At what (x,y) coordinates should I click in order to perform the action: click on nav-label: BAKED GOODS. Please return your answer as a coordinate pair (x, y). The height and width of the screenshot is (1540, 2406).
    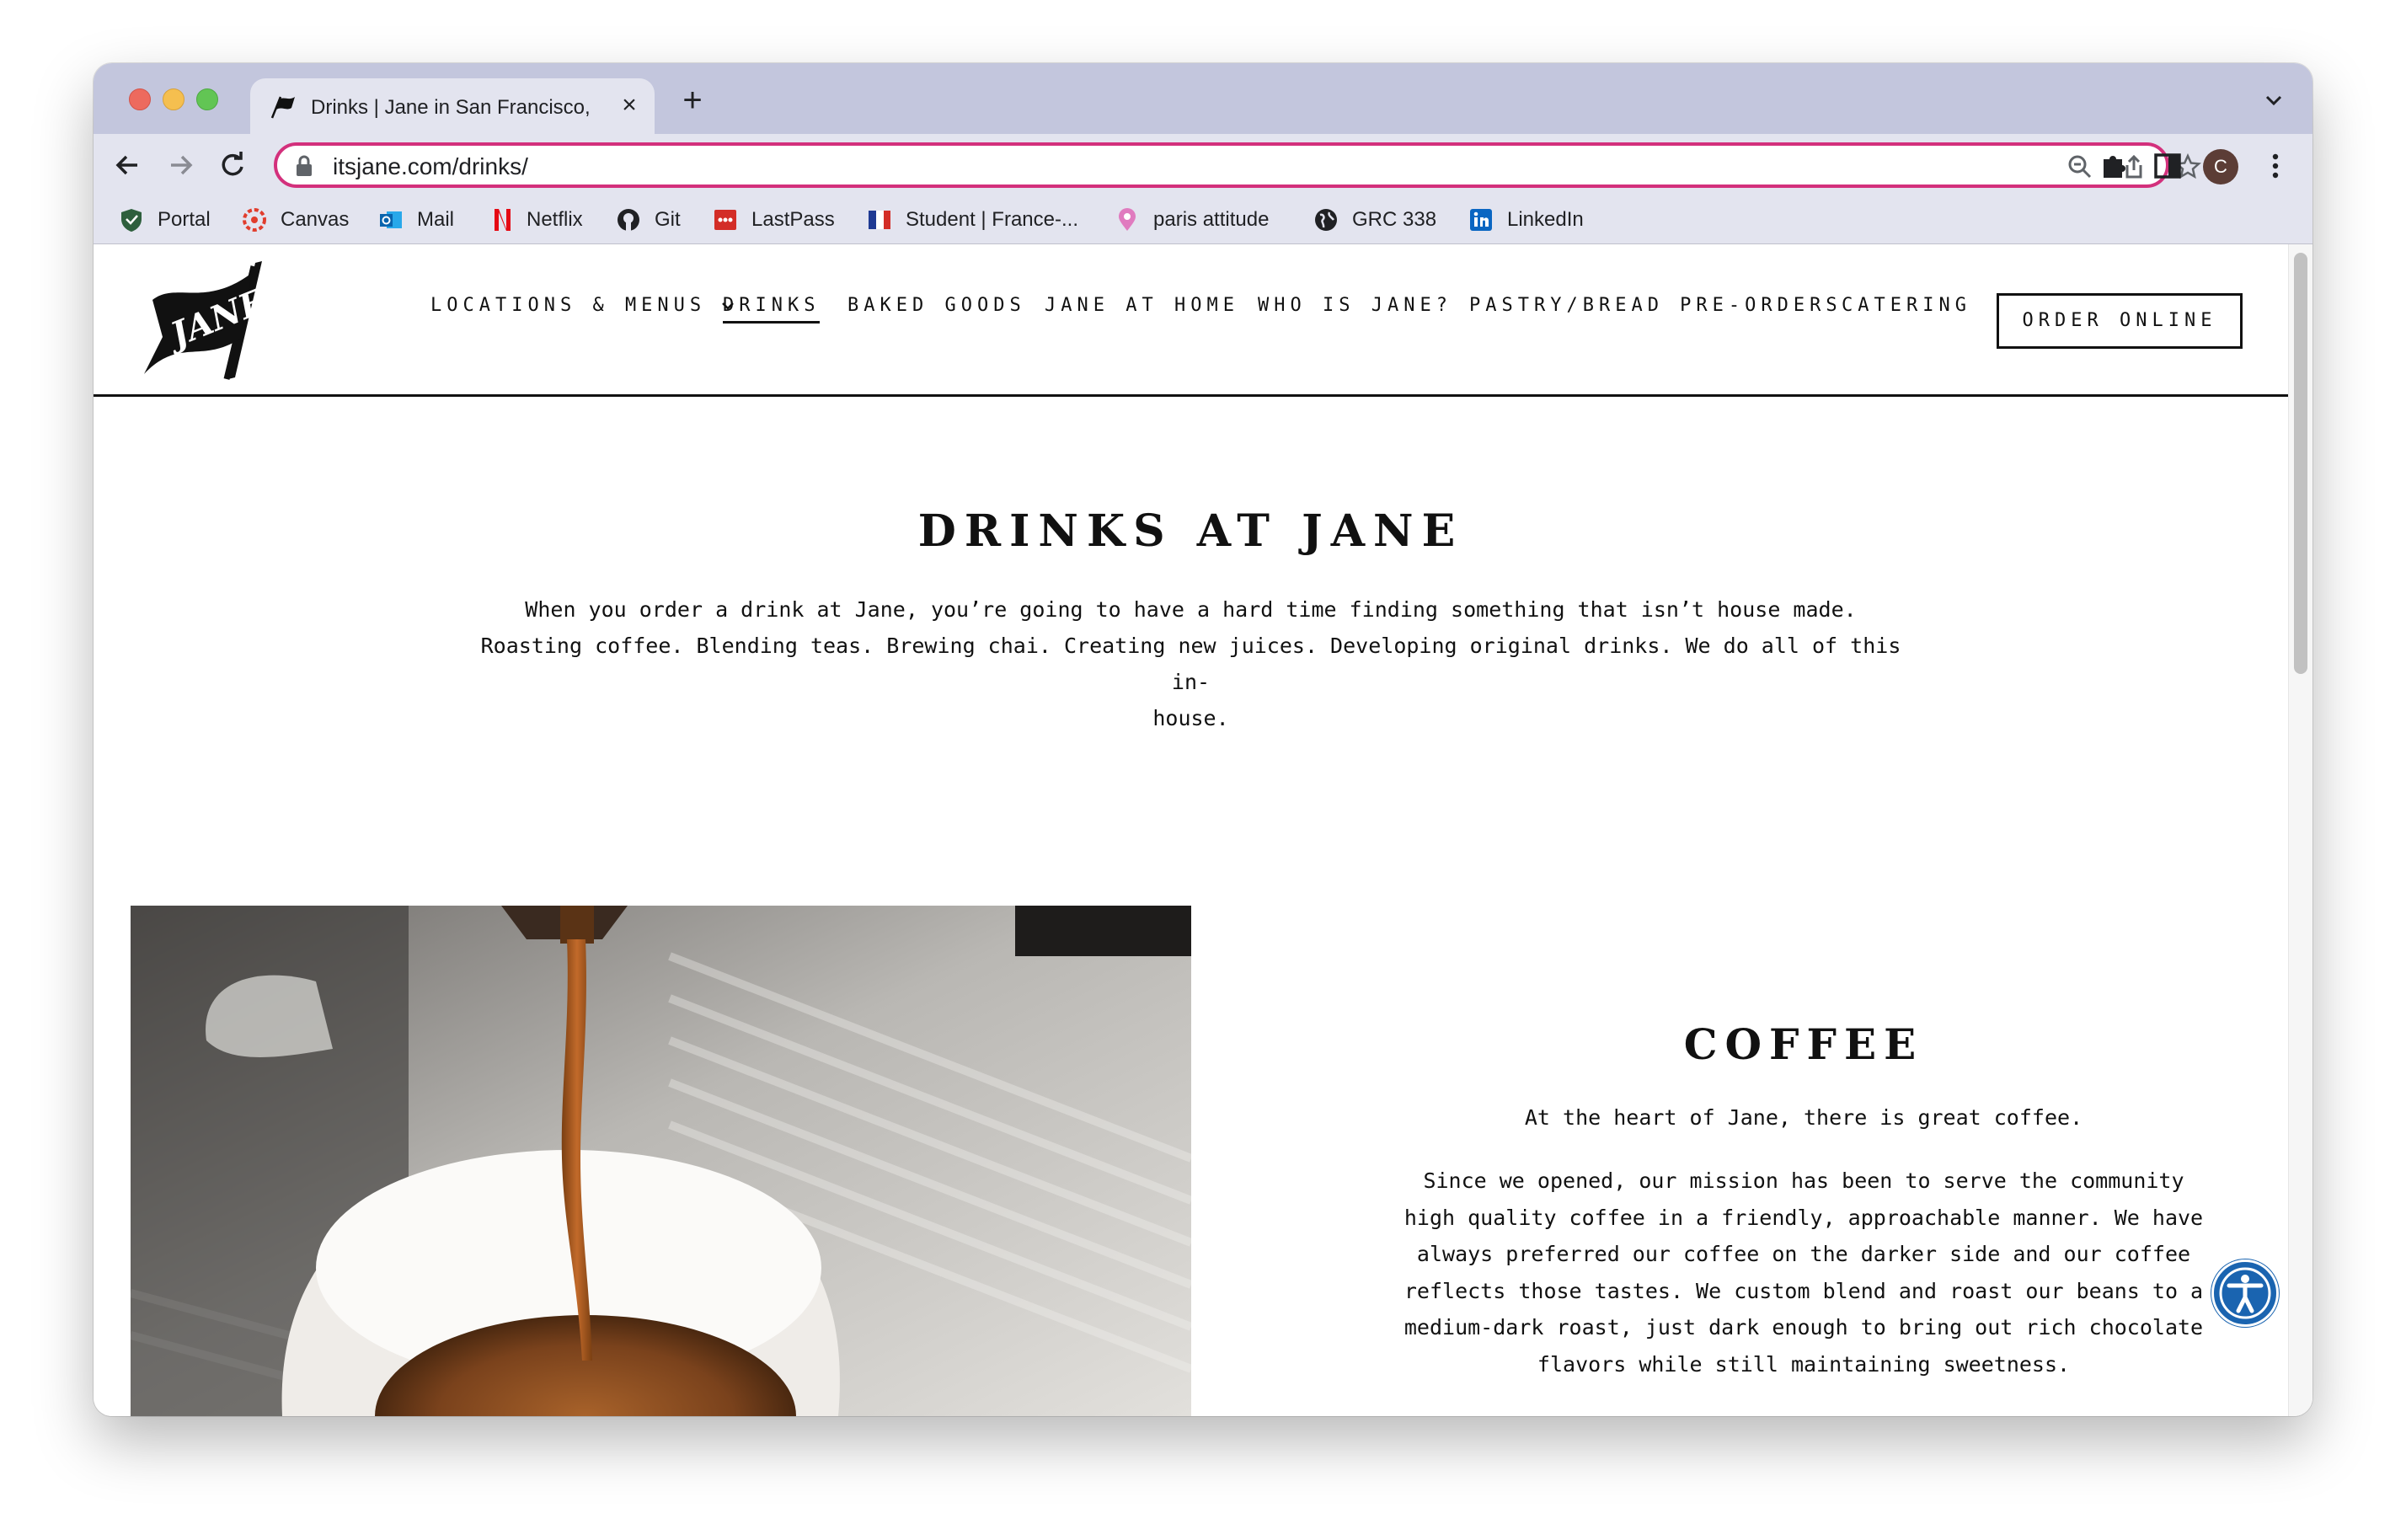
    Looking at the image, I should click on (936, 306).